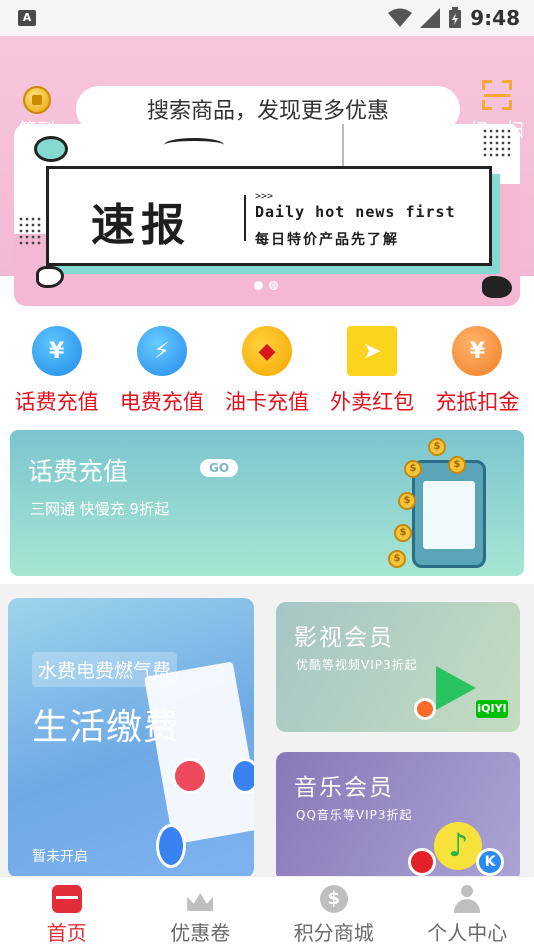 The image size is (534, 950). Describe the element at coordinates (267, 18) in the screenshot. I see `status-bar: A 9:48` at that location.